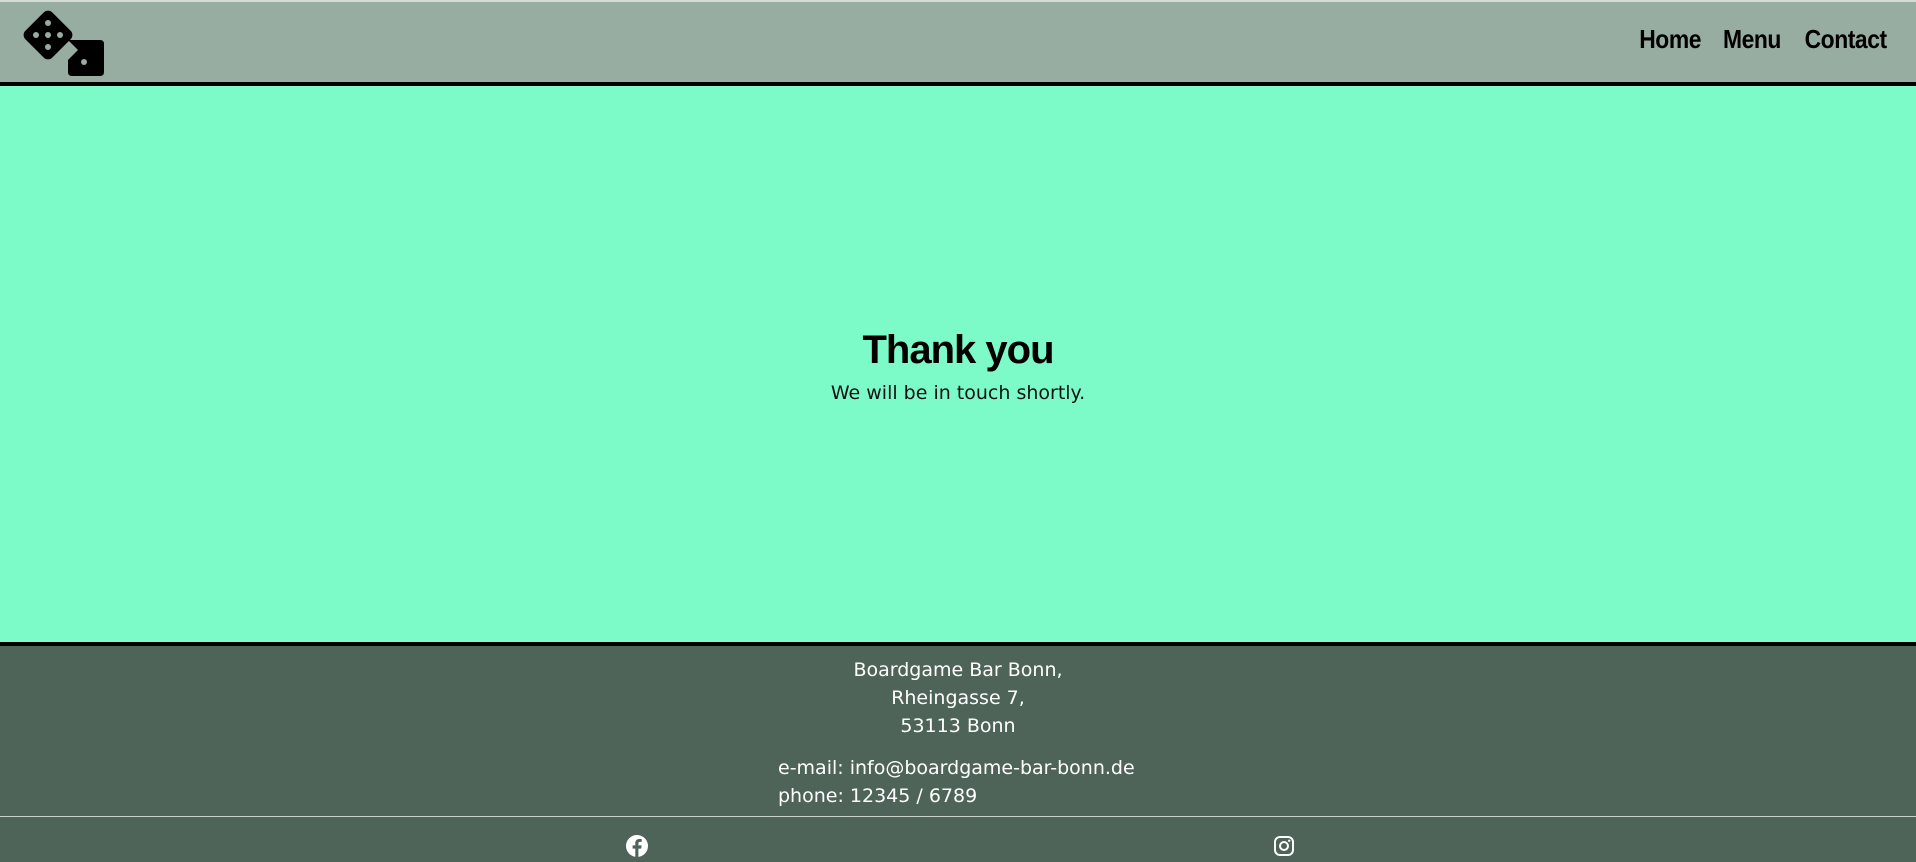  What do you see at coordinates (1752, 39) in the screenshot?
I see `nav-menu-link: Menu` at bounding box center [1752, 39].